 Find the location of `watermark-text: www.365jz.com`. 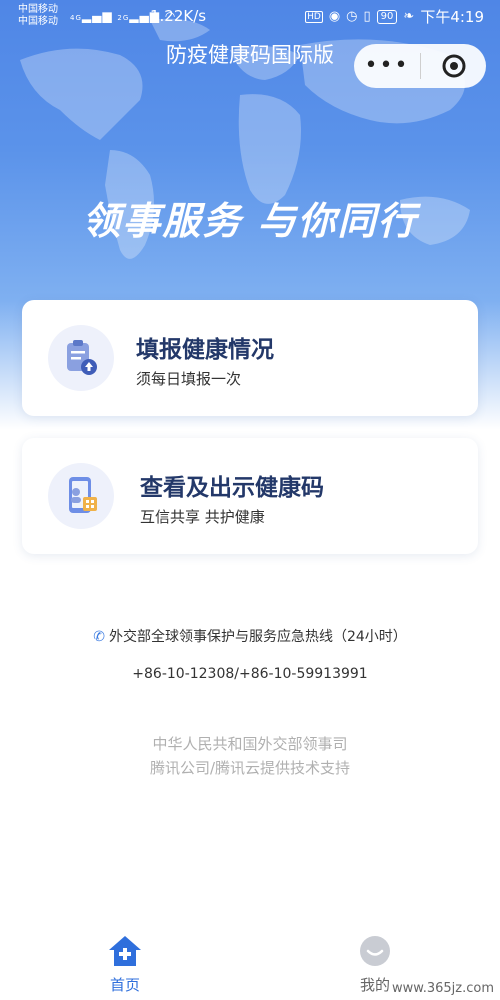

watermark-text: www.365jz.com is located at coordinates (443, 988).